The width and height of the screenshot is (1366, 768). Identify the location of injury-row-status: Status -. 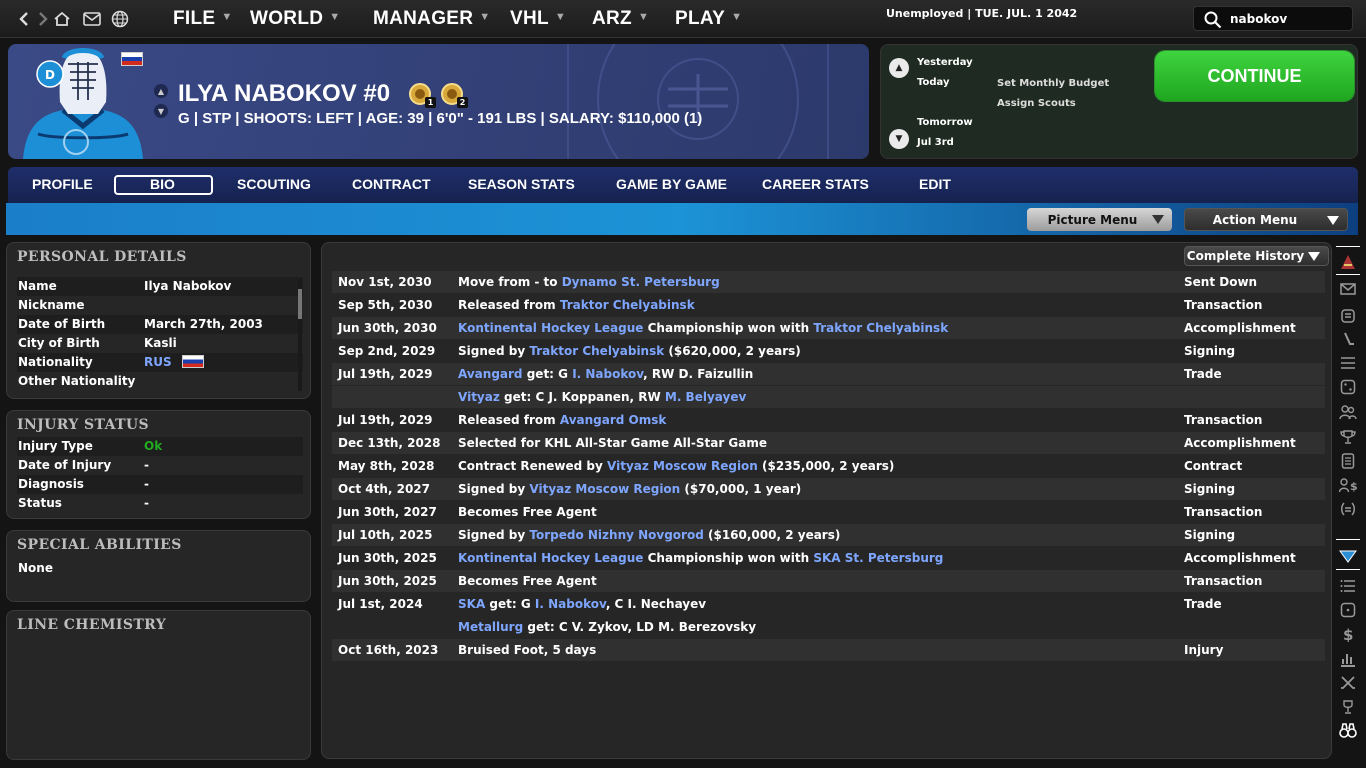
(160, 503).